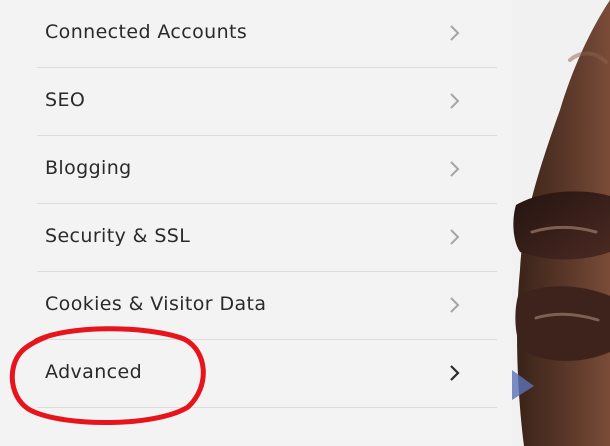 The width and height of the screenshot is (610, 446). What do you see at coordinates (65, 100) in the screenshot?
I see `menu-item-label: SEO` at bounding box center [65, 100].